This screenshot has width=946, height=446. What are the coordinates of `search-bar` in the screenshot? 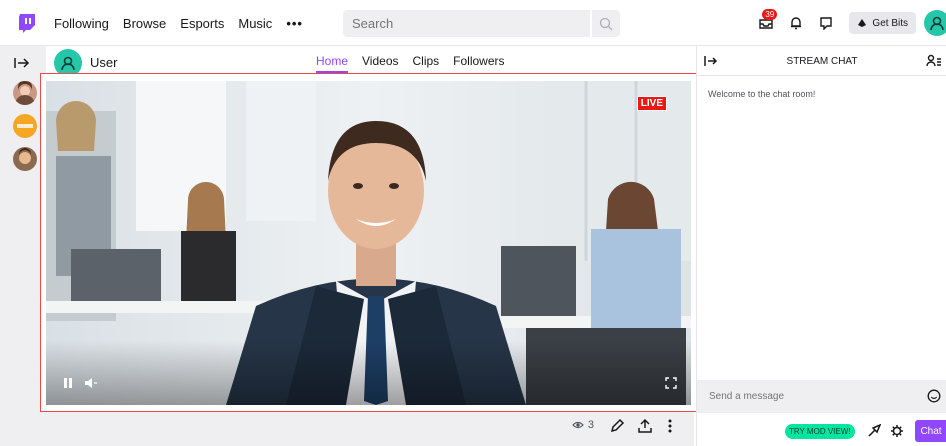 It's located at (481, 23).